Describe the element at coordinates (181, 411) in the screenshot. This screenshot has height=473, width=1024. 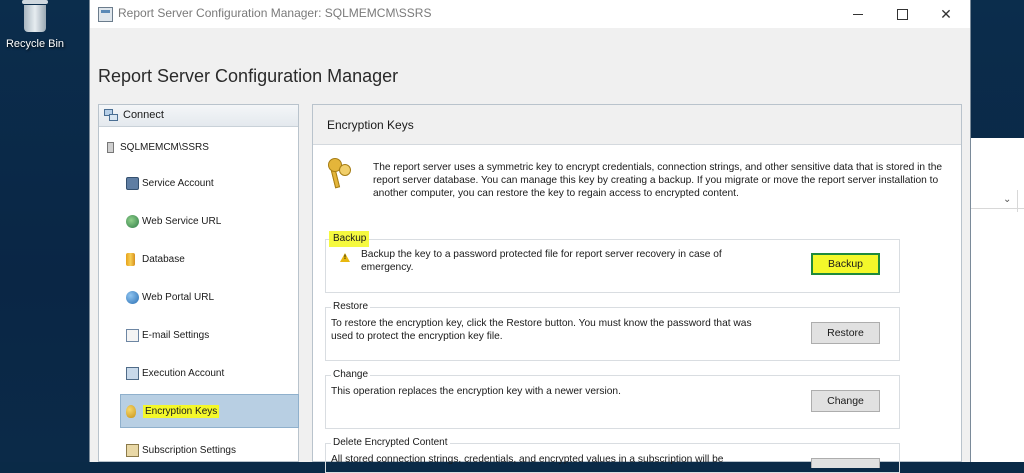
I see `nav-item-label: Encryption Keys` at that location.